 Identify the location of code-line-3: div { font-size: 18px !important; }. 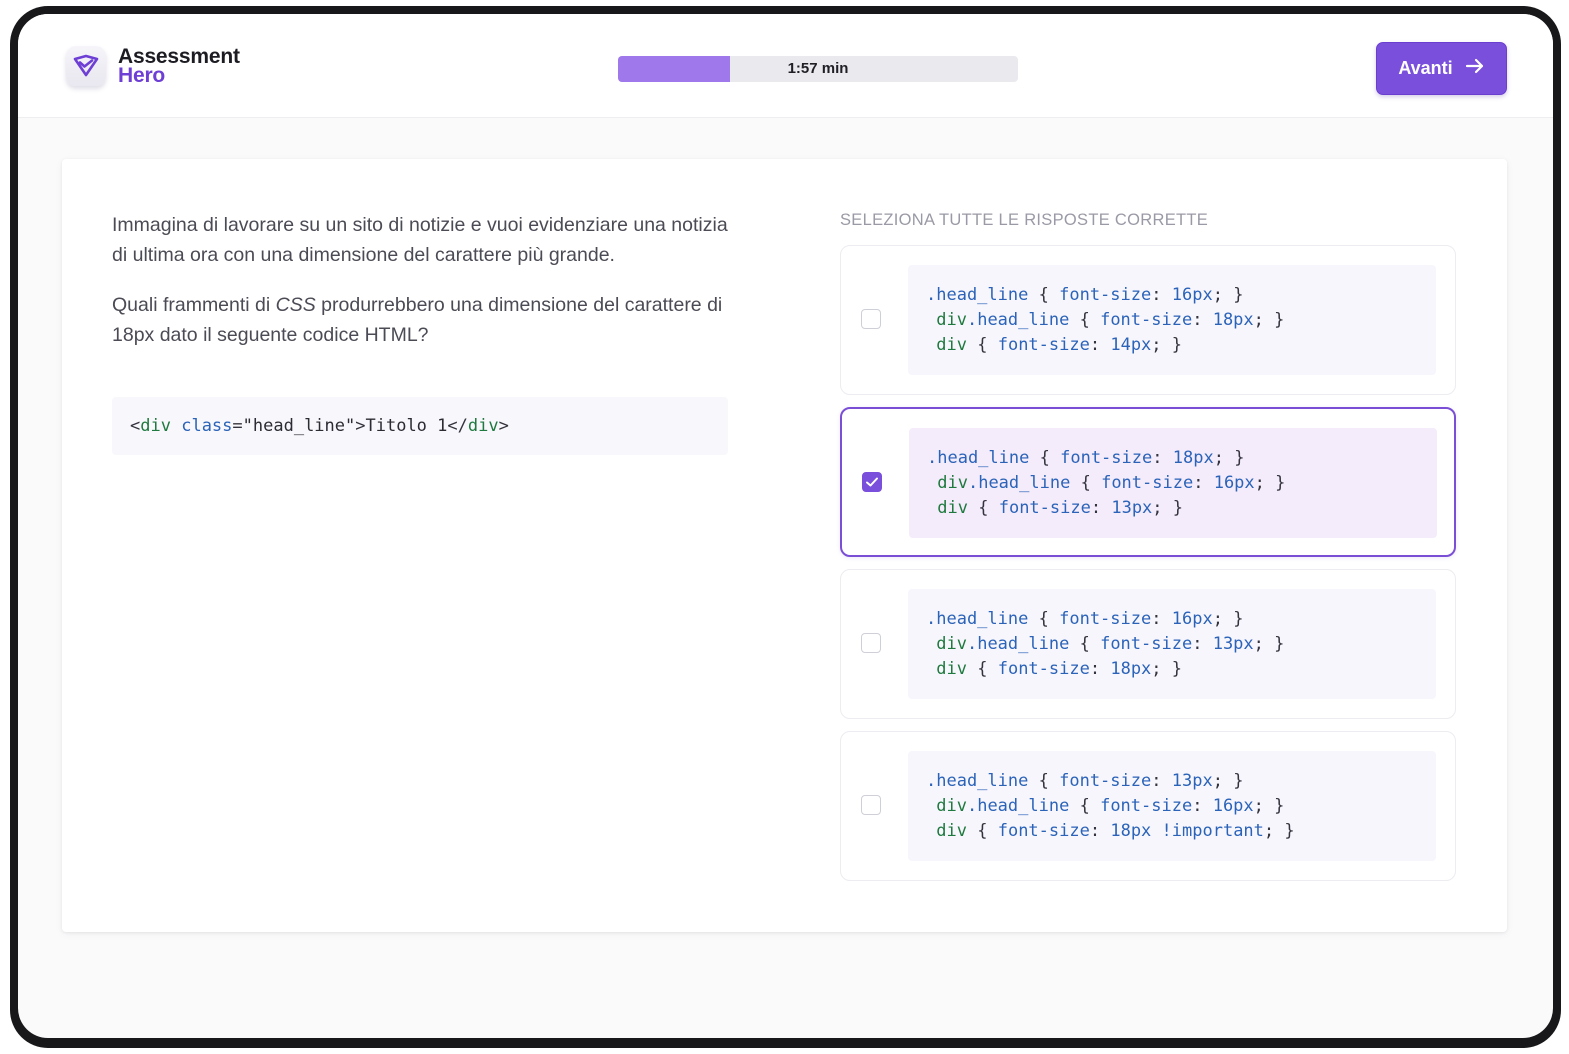
(1115, 831).